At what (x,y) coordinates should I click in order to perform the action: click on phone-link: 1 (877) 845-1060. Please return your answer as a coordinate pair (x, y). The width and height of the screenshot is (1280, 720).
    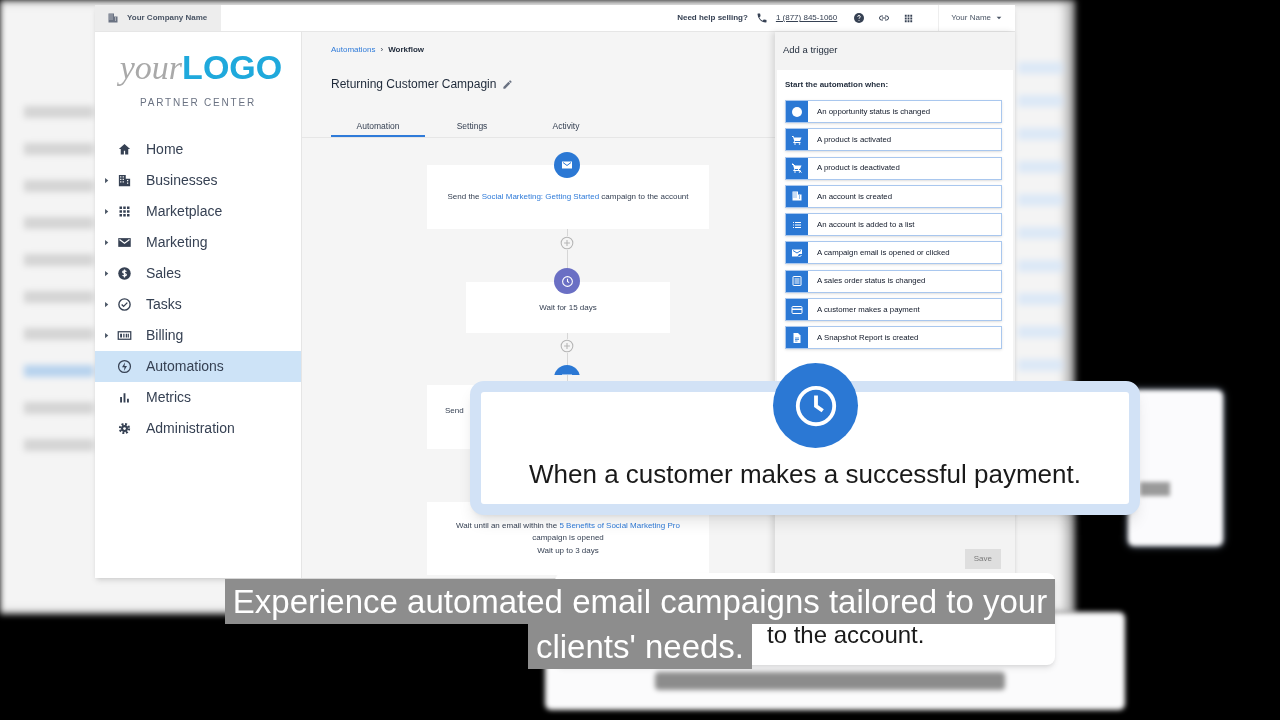
    Looking at the image, I should click on (806, 18).